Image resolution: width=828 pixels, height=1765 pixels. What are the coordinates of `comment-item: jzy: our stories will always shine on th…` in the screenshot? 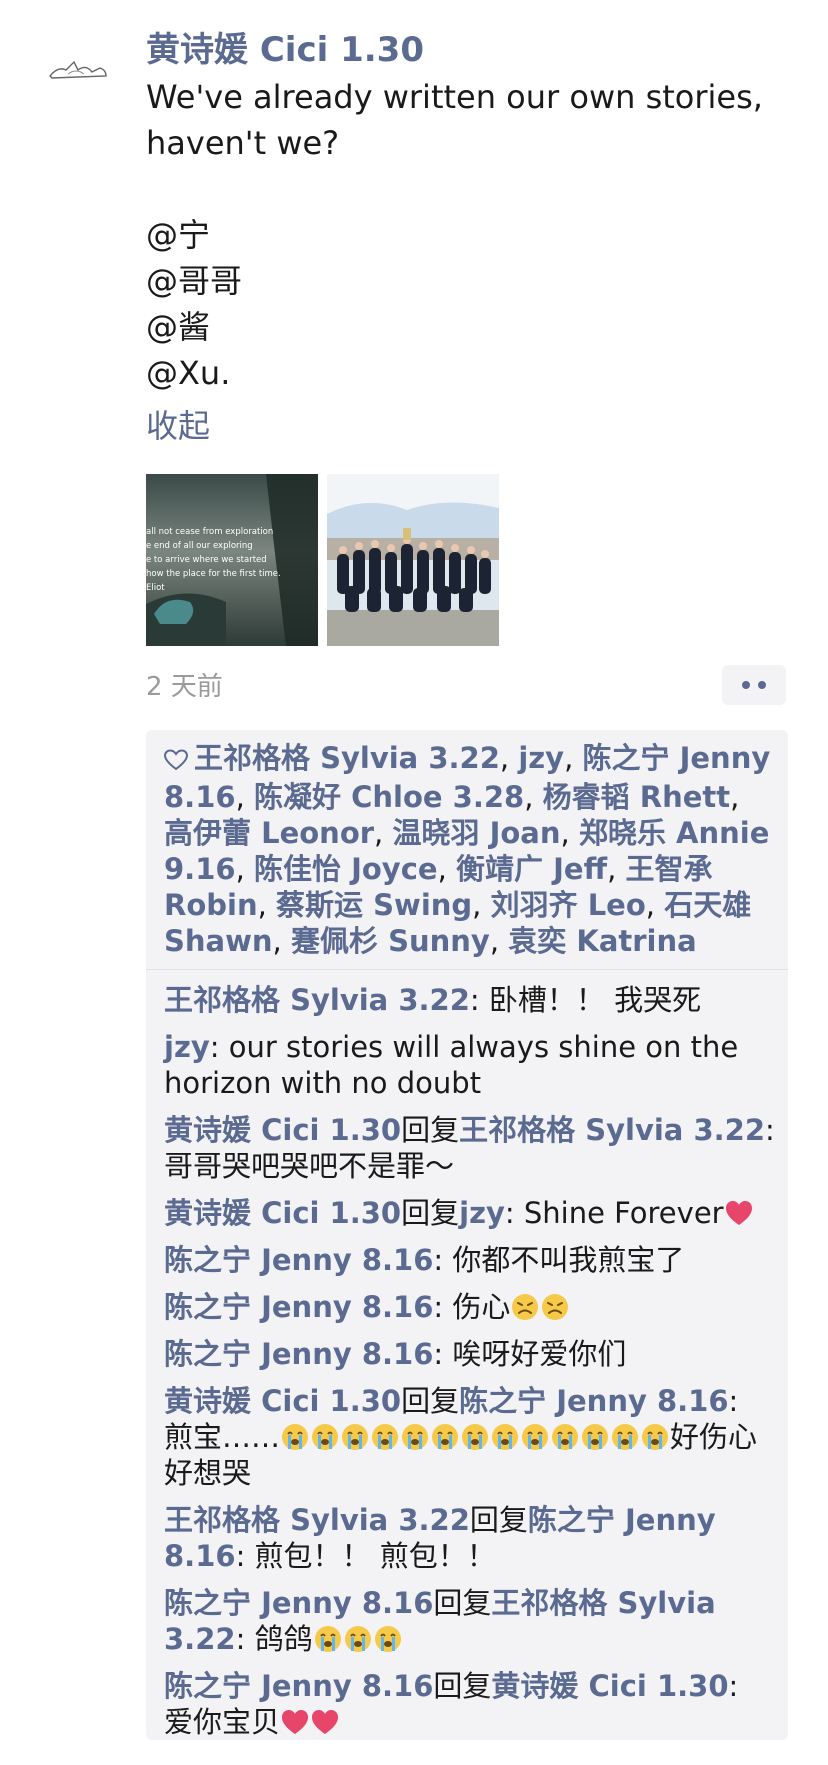 It's located at (470, 1065).